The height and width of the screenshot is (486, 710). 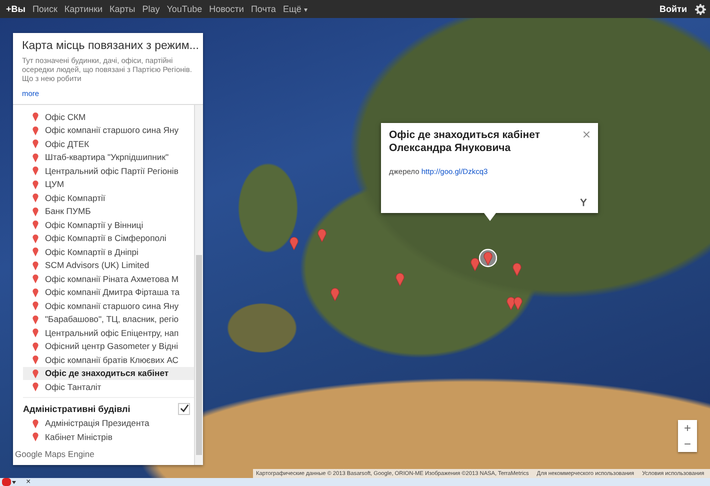 What do you see at coordinates (108, 346) in the screenshot?
I see `place-item: Офісний центр Gasometer у Відні` at bounding box center [108, 346].